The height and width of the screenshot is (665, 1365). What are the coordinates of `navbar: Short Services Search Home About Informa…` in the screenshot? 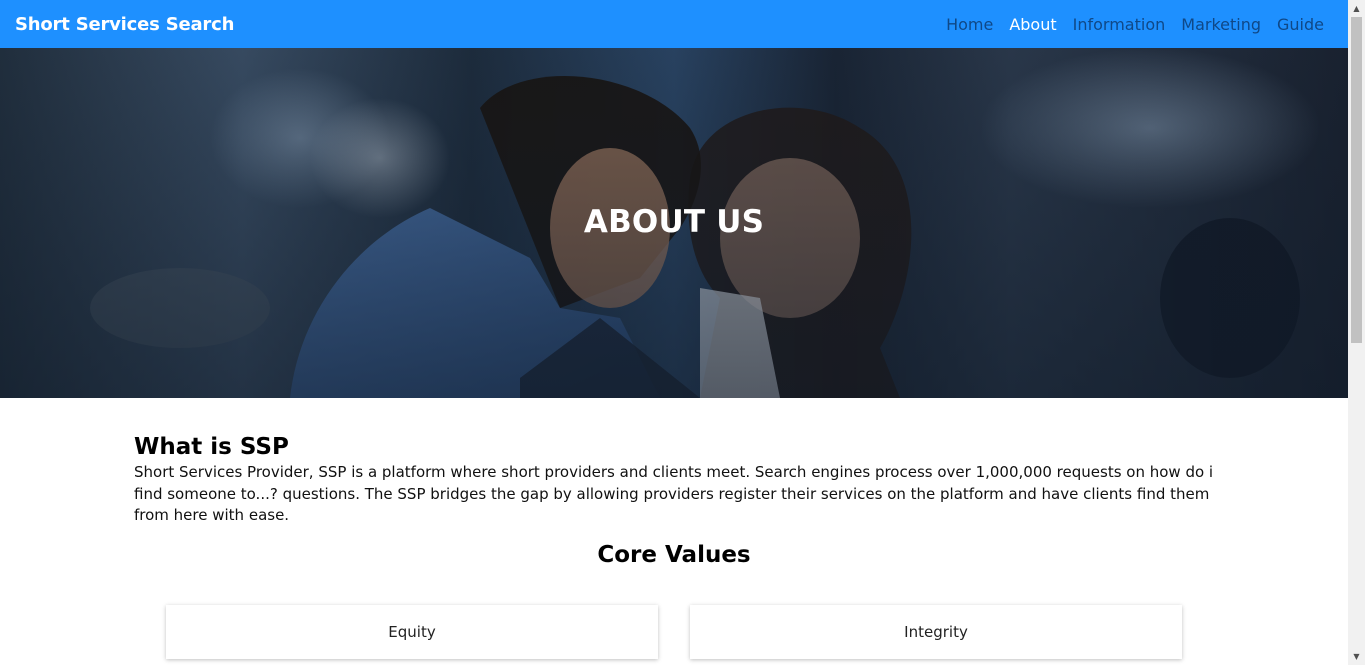 It's located at (674, 24).